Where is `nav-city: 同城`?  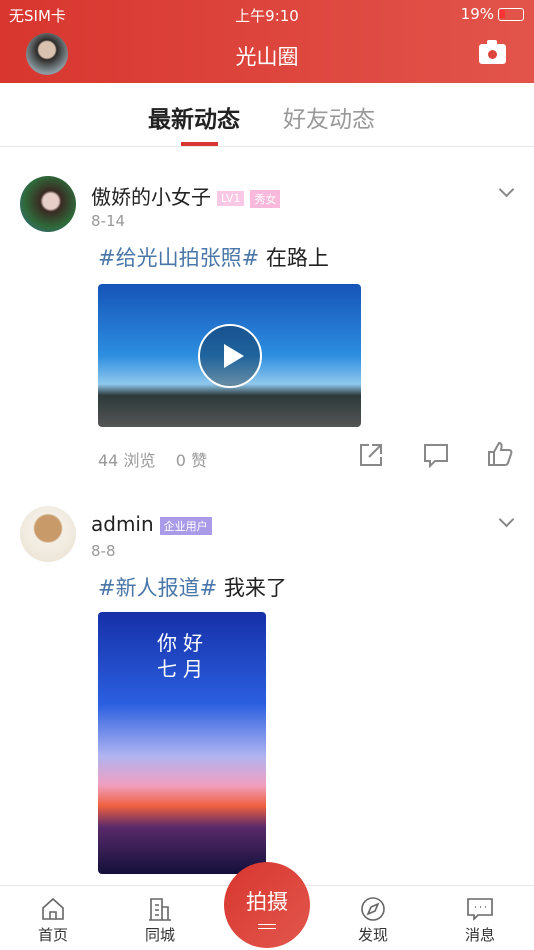 nav-city: 同城 is located at coordinates (160, 920).